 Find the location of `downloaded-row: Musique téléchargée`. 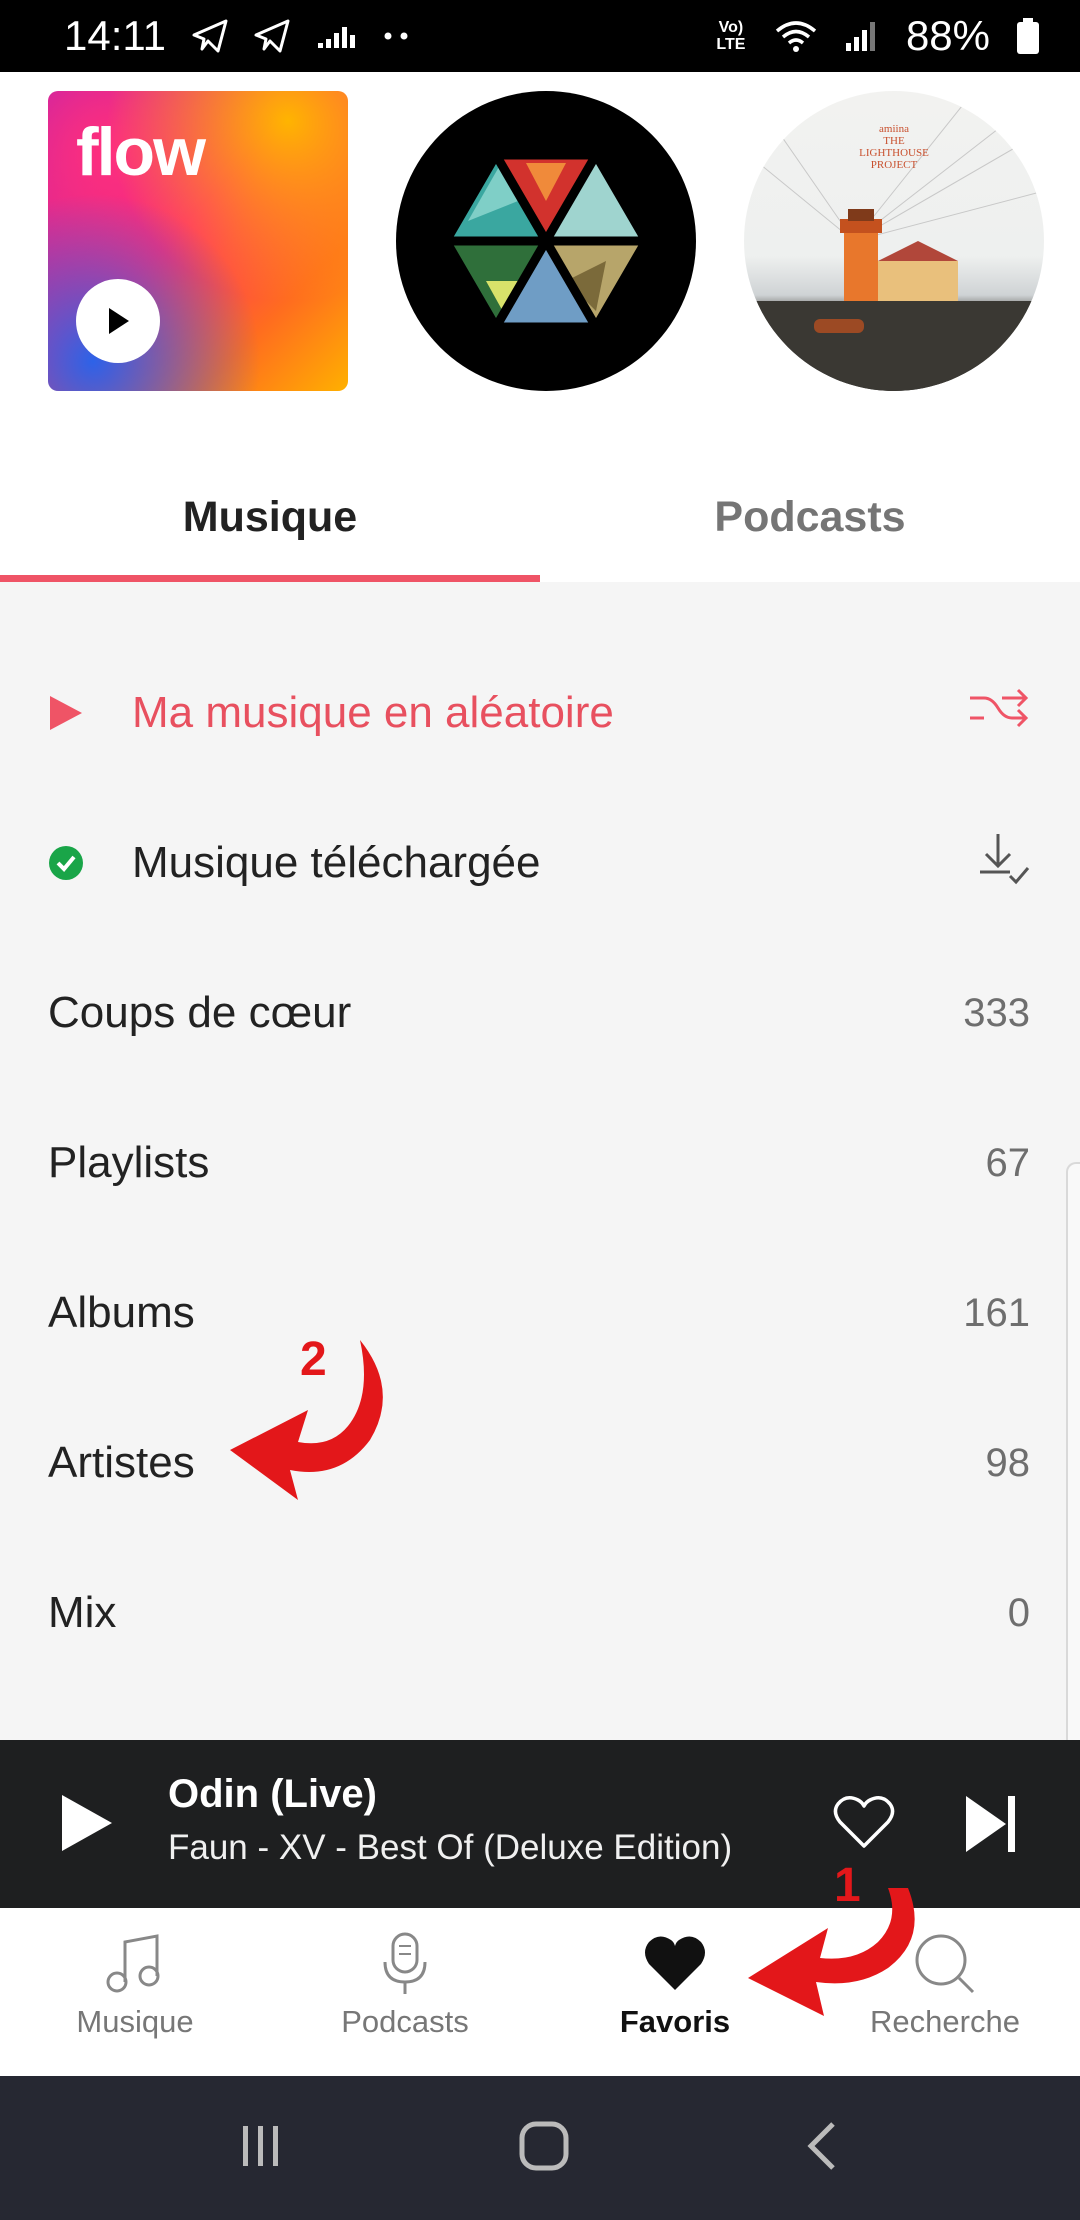

downloaded-row: Musique téléchargée is located at coordinates (540, 863).